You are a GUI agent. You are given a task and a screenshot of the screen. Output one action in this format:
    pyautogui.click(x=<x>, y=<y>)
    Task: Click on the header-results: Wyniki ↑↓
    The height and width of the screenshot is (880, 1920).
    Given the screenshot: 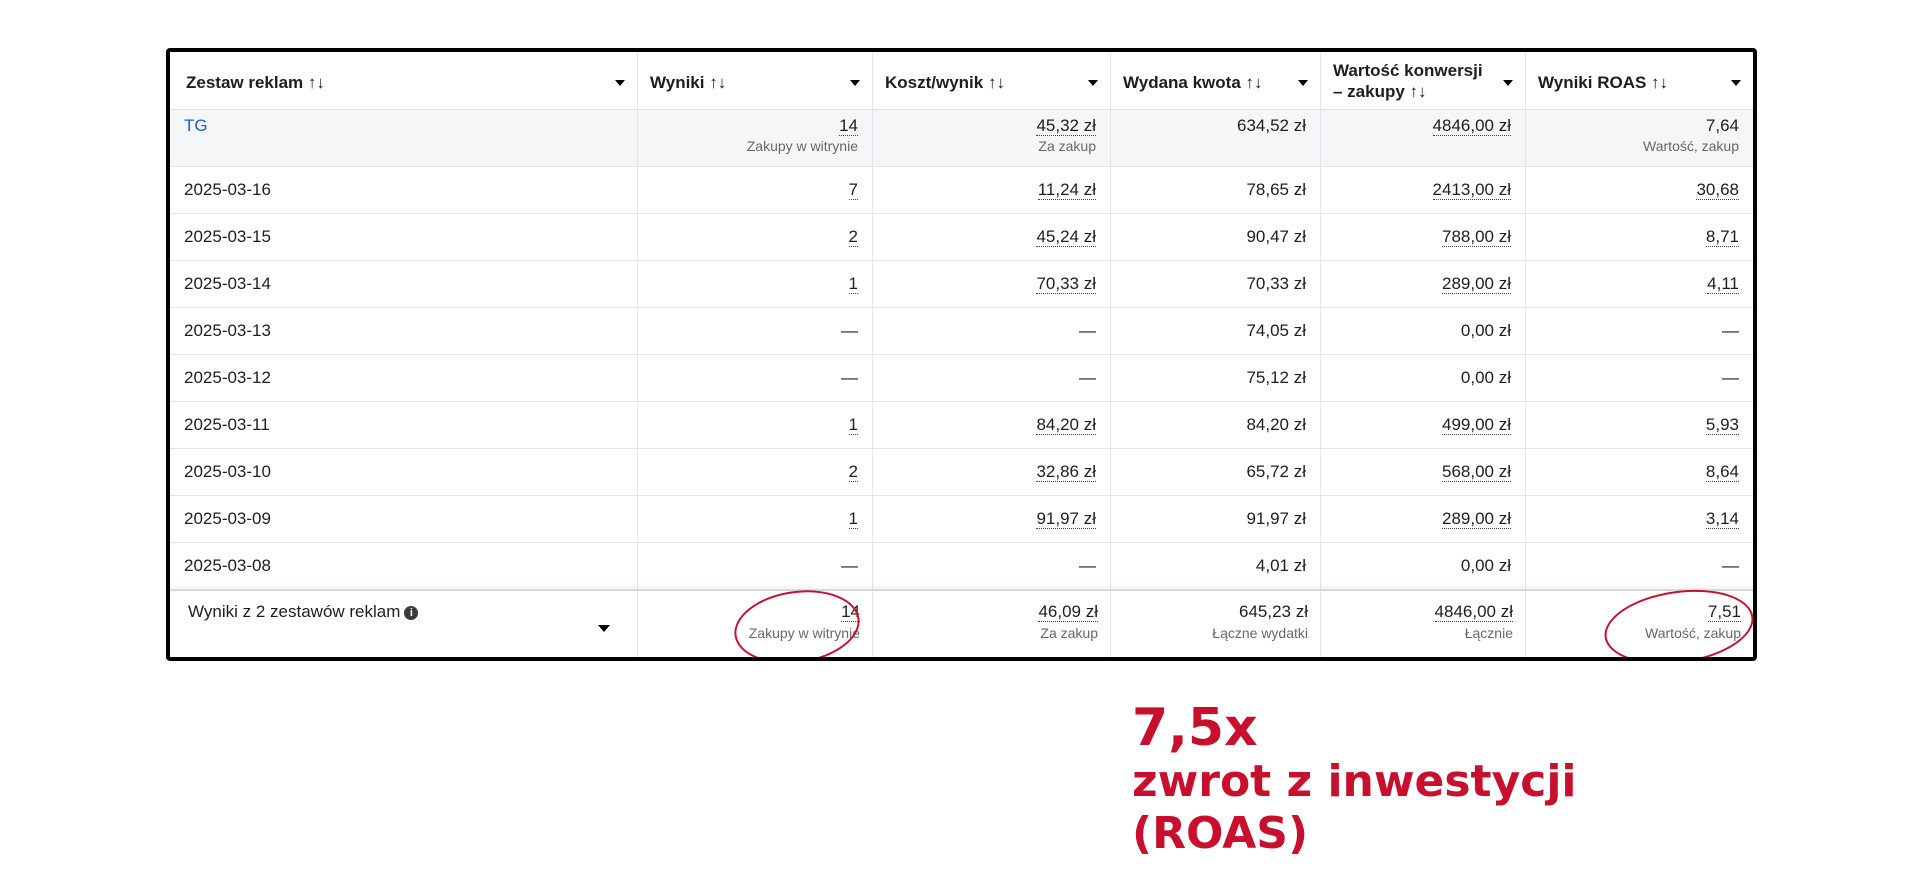 What is the action you would take?
    pyautogui.click(x=755, y=81)
    